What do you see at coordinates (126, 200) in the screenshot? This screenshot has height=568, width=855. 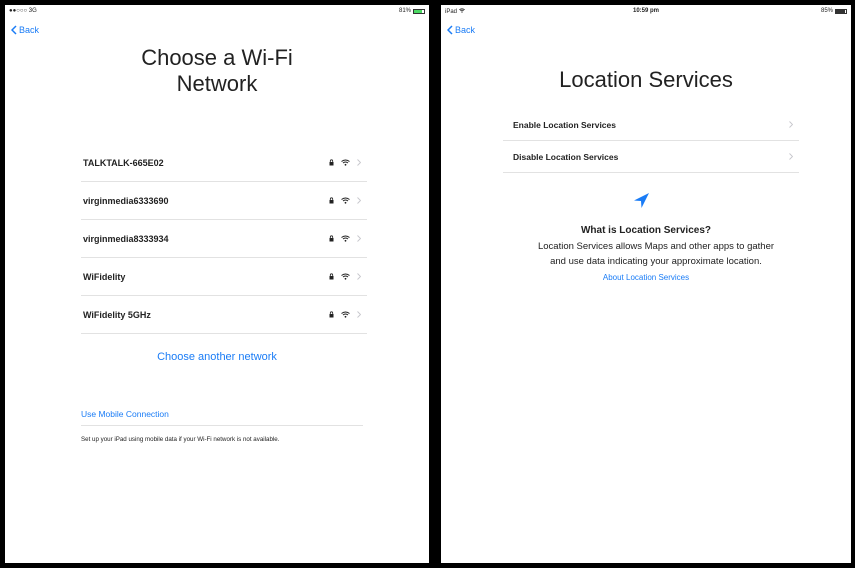 I see `network-name: virginmedia6333690` at bounding box center [126, 200].